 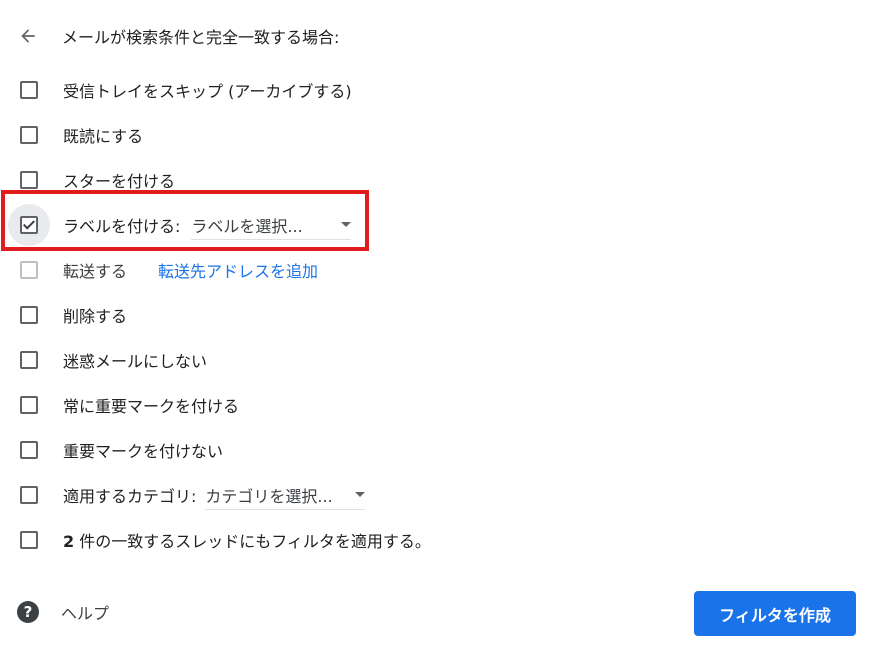 I want to click on matching-count: 2, so click(x=69, y=541).